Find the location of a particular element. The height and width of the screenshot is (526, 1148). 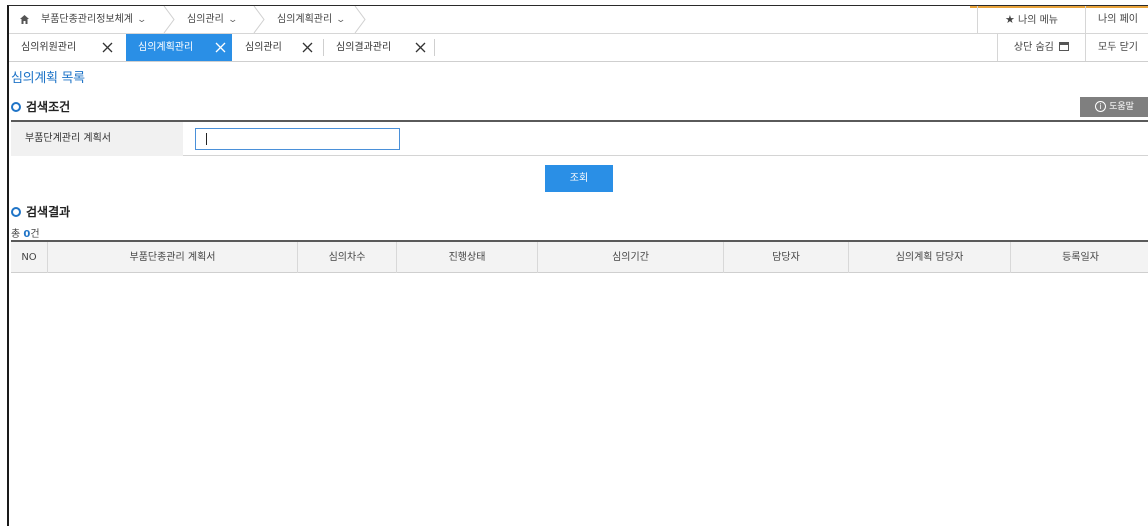

tab-review-committee: 심의위원관리 is located at coordinates (65, 47).